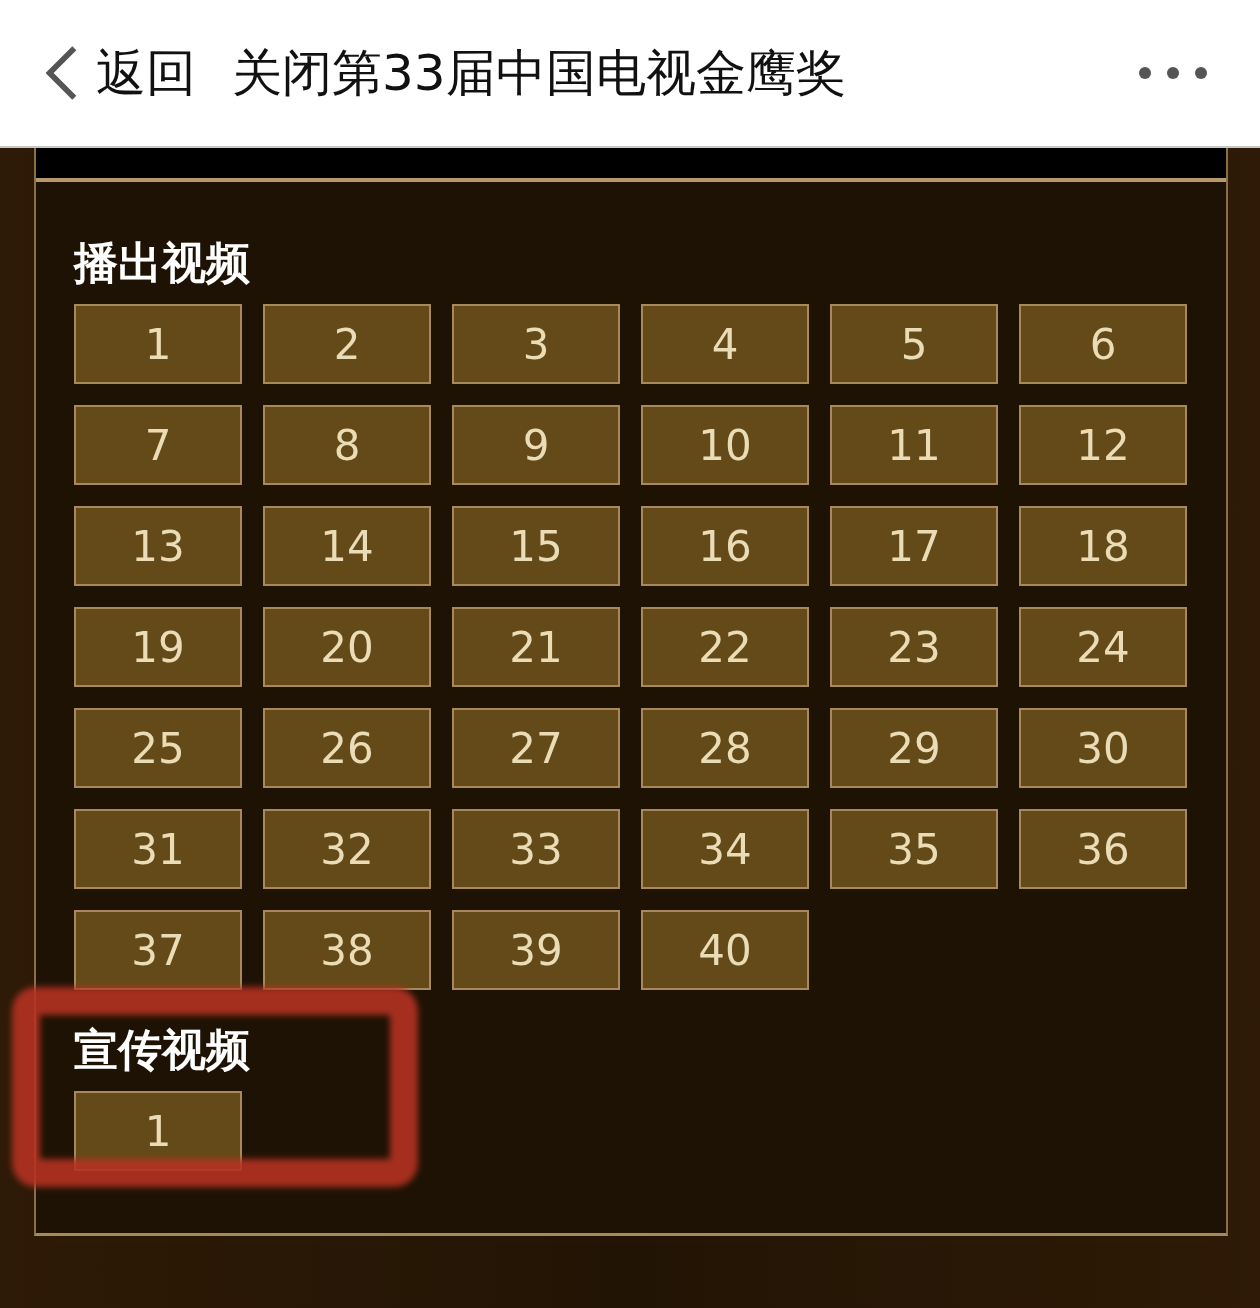 The width and height of the screenshot is (1260, 1308). What do you see at coordinates (146, 73) in the screenshot?
I see `back-link: 返回` at bounding box center [146, 73].